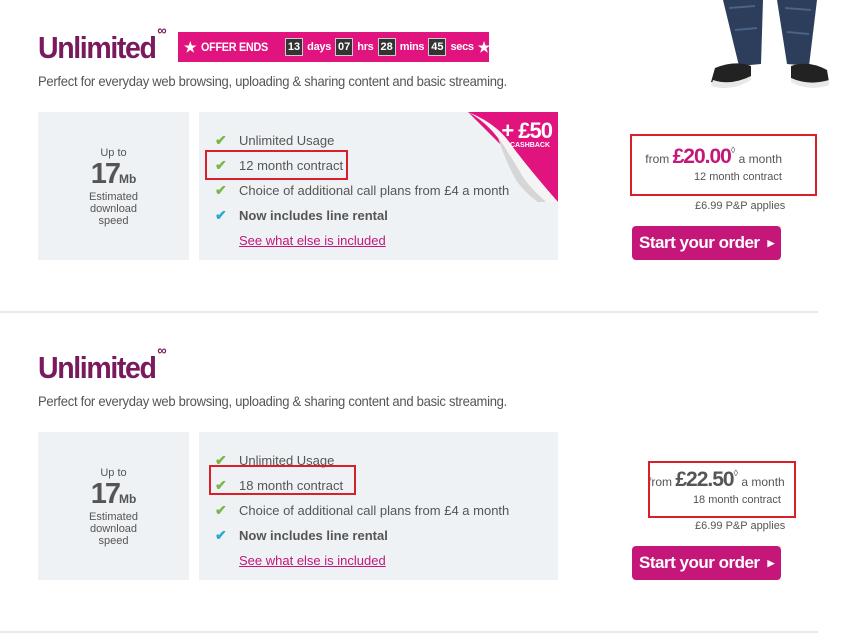 This screenshot has height=635, width=861. I want to click on cashback-amount: + £50, so click(527, 130).